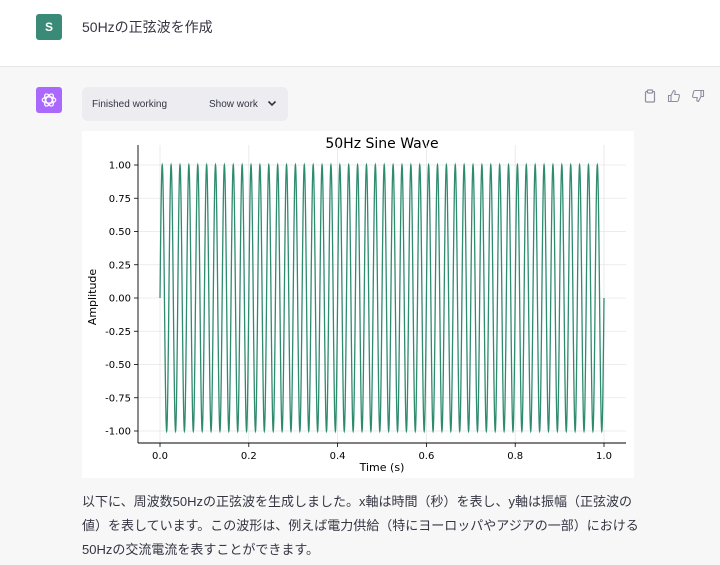  I want to click on user-message-text: 50Hzの正弦波を作成, so click(147, 27).